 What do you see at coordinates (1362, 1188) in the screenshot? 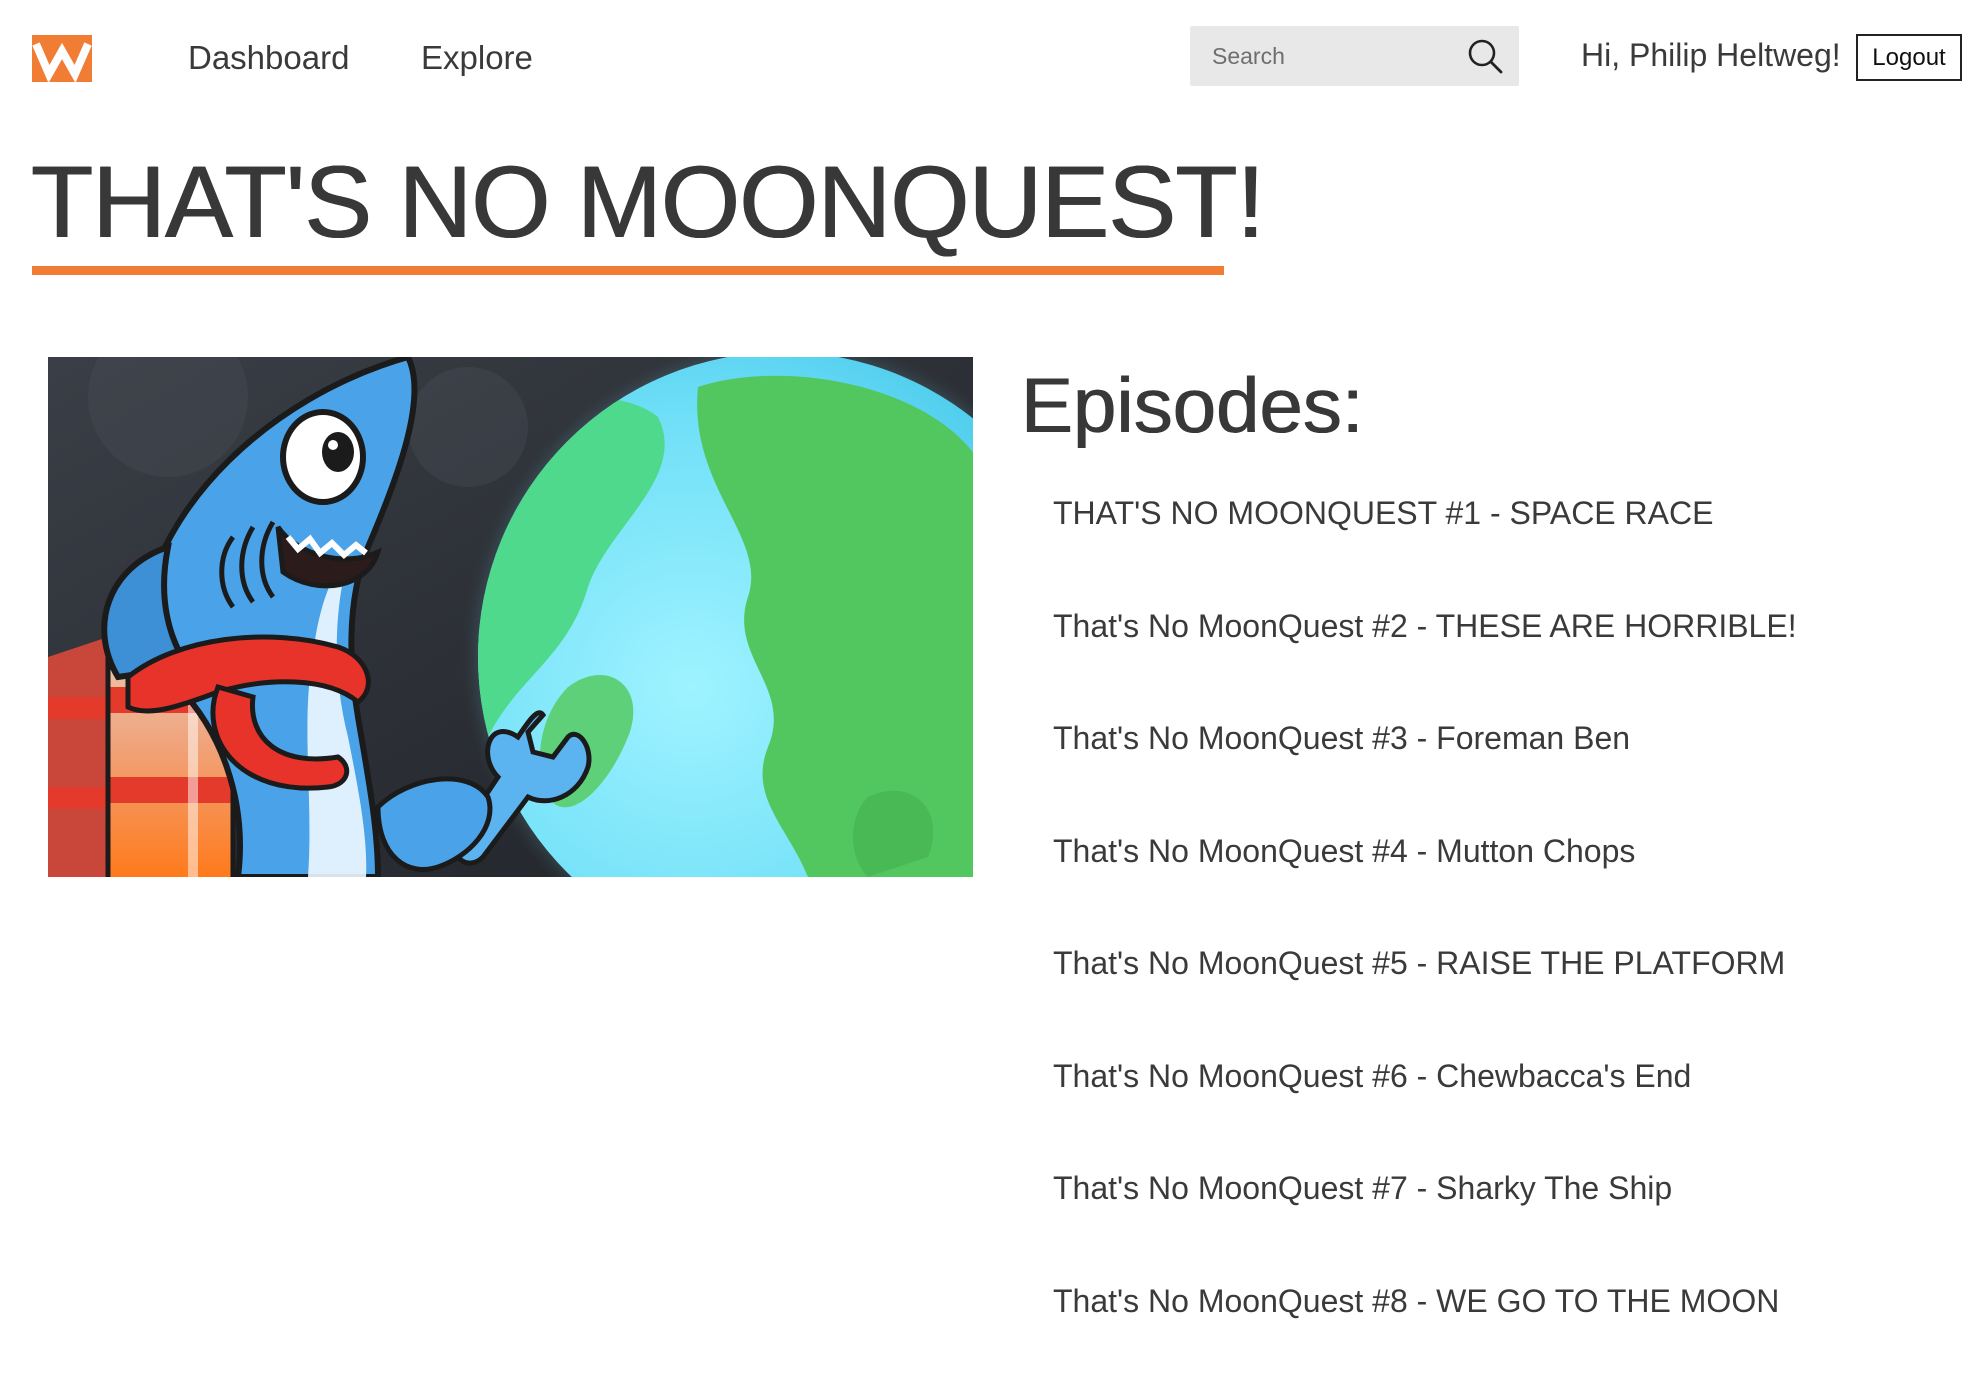
I see `episode-link-7: That's No MoonQuest #7 - Sharky The Ship` at bounding box center [1362, 1188].